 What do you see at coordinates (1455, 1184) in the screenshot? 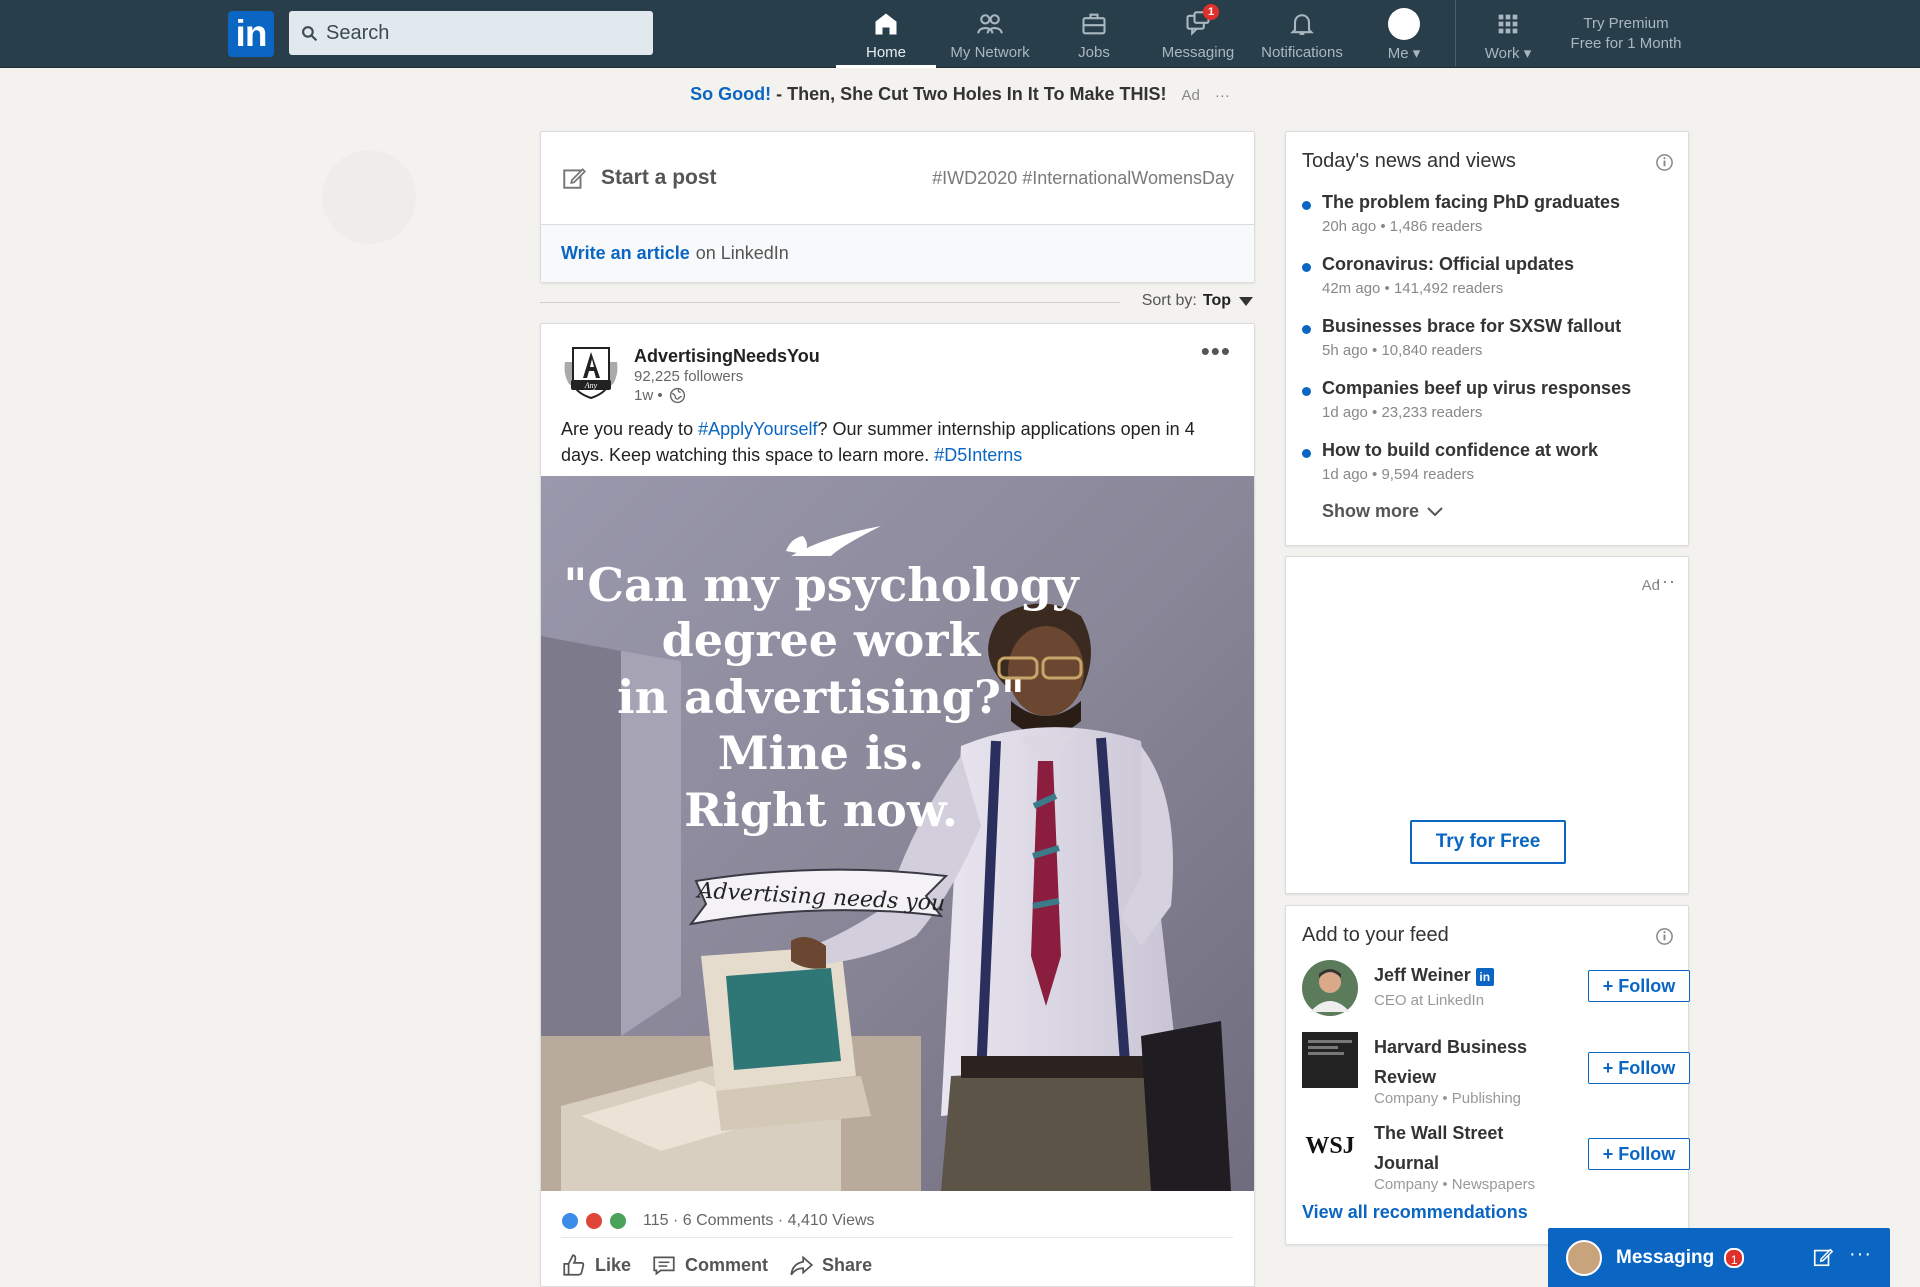
I see `recommendation-subtitle: Company • Newspapers` at bounding box center [1455, 1184].